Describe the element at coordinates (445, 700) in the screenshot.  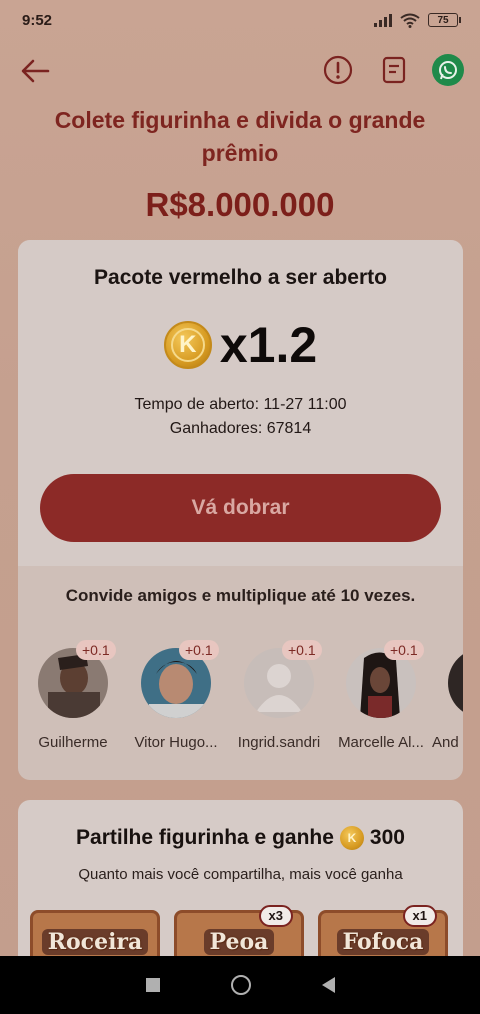
I see `friend-item: And` at that location.